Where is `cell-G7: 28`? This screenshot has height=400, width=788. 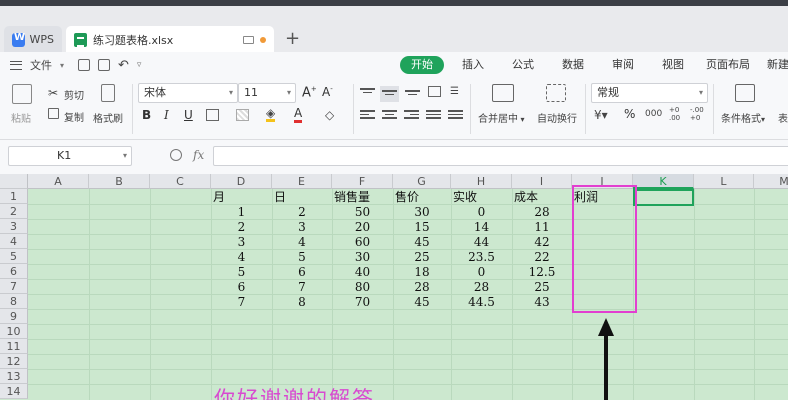
cell-G7: 28 is located at coordinates (422, 287).